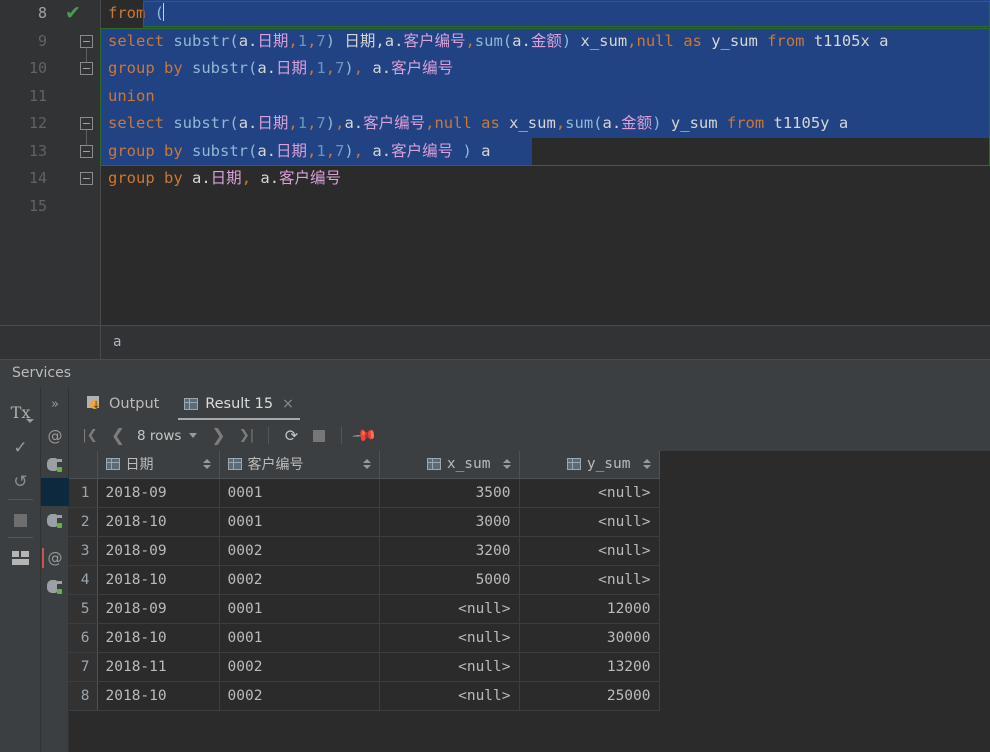 Image resolution: width=990 pixels, height=752 pixels. I want to click on line-number: 11, so click(27, 97).